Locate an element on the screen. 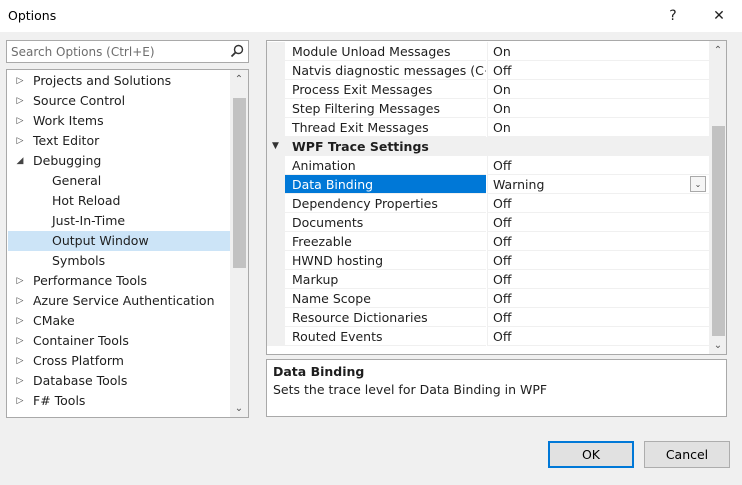  tree-item: ◢ Debugging is located at coordinates (119, 161).